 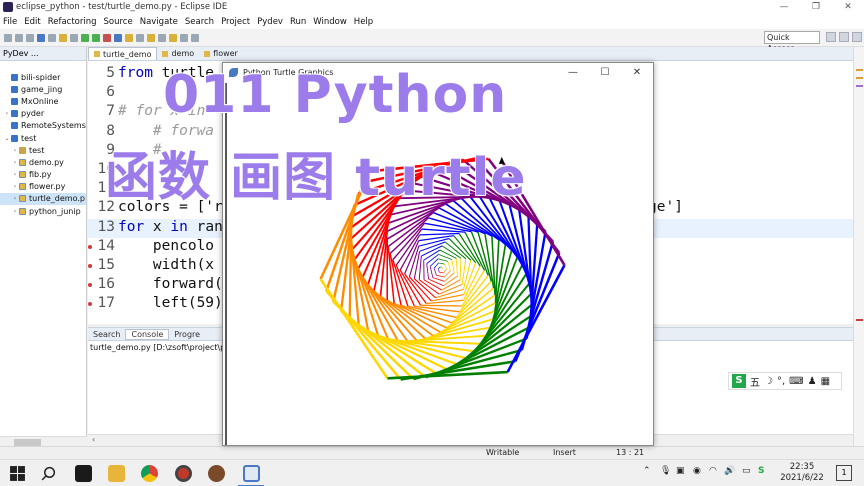 I want to click on external-tools-icon, so click(x=107, y=37).